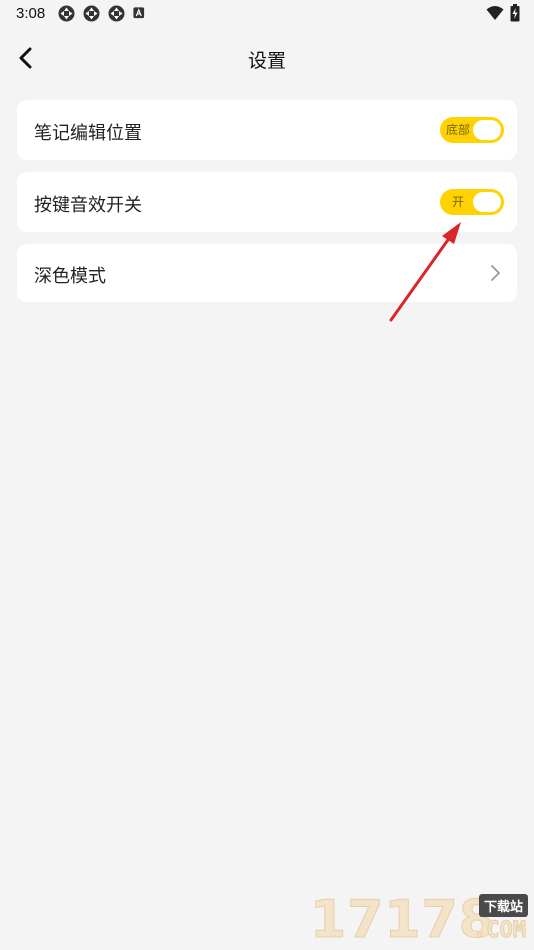 Image resolution: width=534 pixels, height=950 pixels. I want to click on status-icons-right, so click(503, 13).